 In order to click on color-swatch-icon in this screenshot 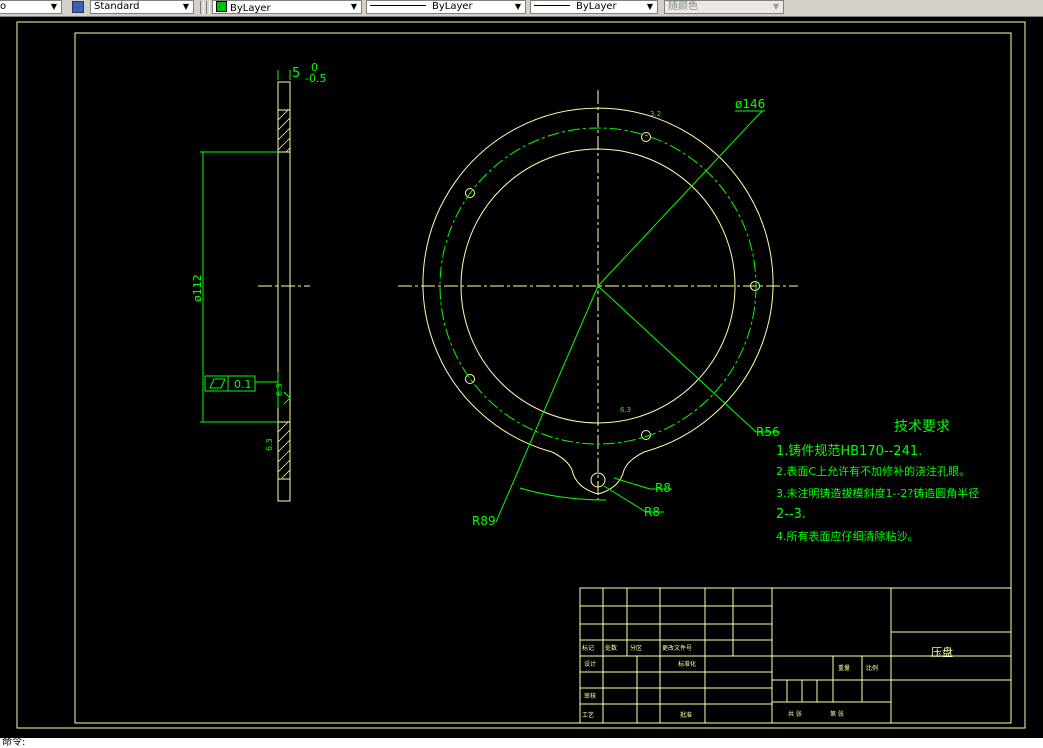, I will do `click(221, 6)`.